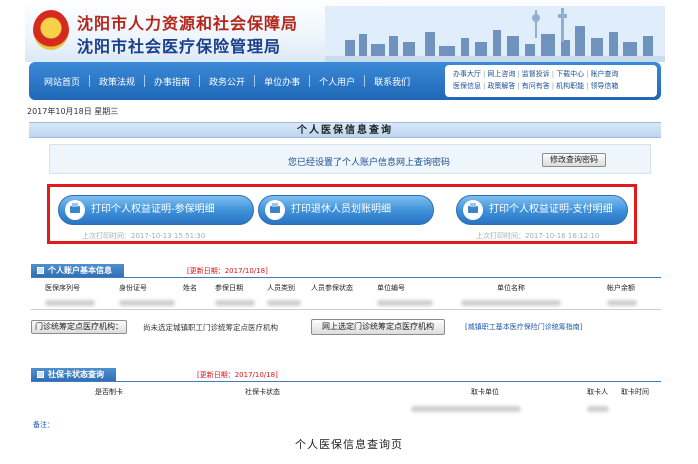  What do you see at coordinates (346, 391) in the screenshot?
I see `card-table-header: 是否制卡 社保卡状态 取卡单位 取卡人 取卡时间` at bounding box center [346, 391].